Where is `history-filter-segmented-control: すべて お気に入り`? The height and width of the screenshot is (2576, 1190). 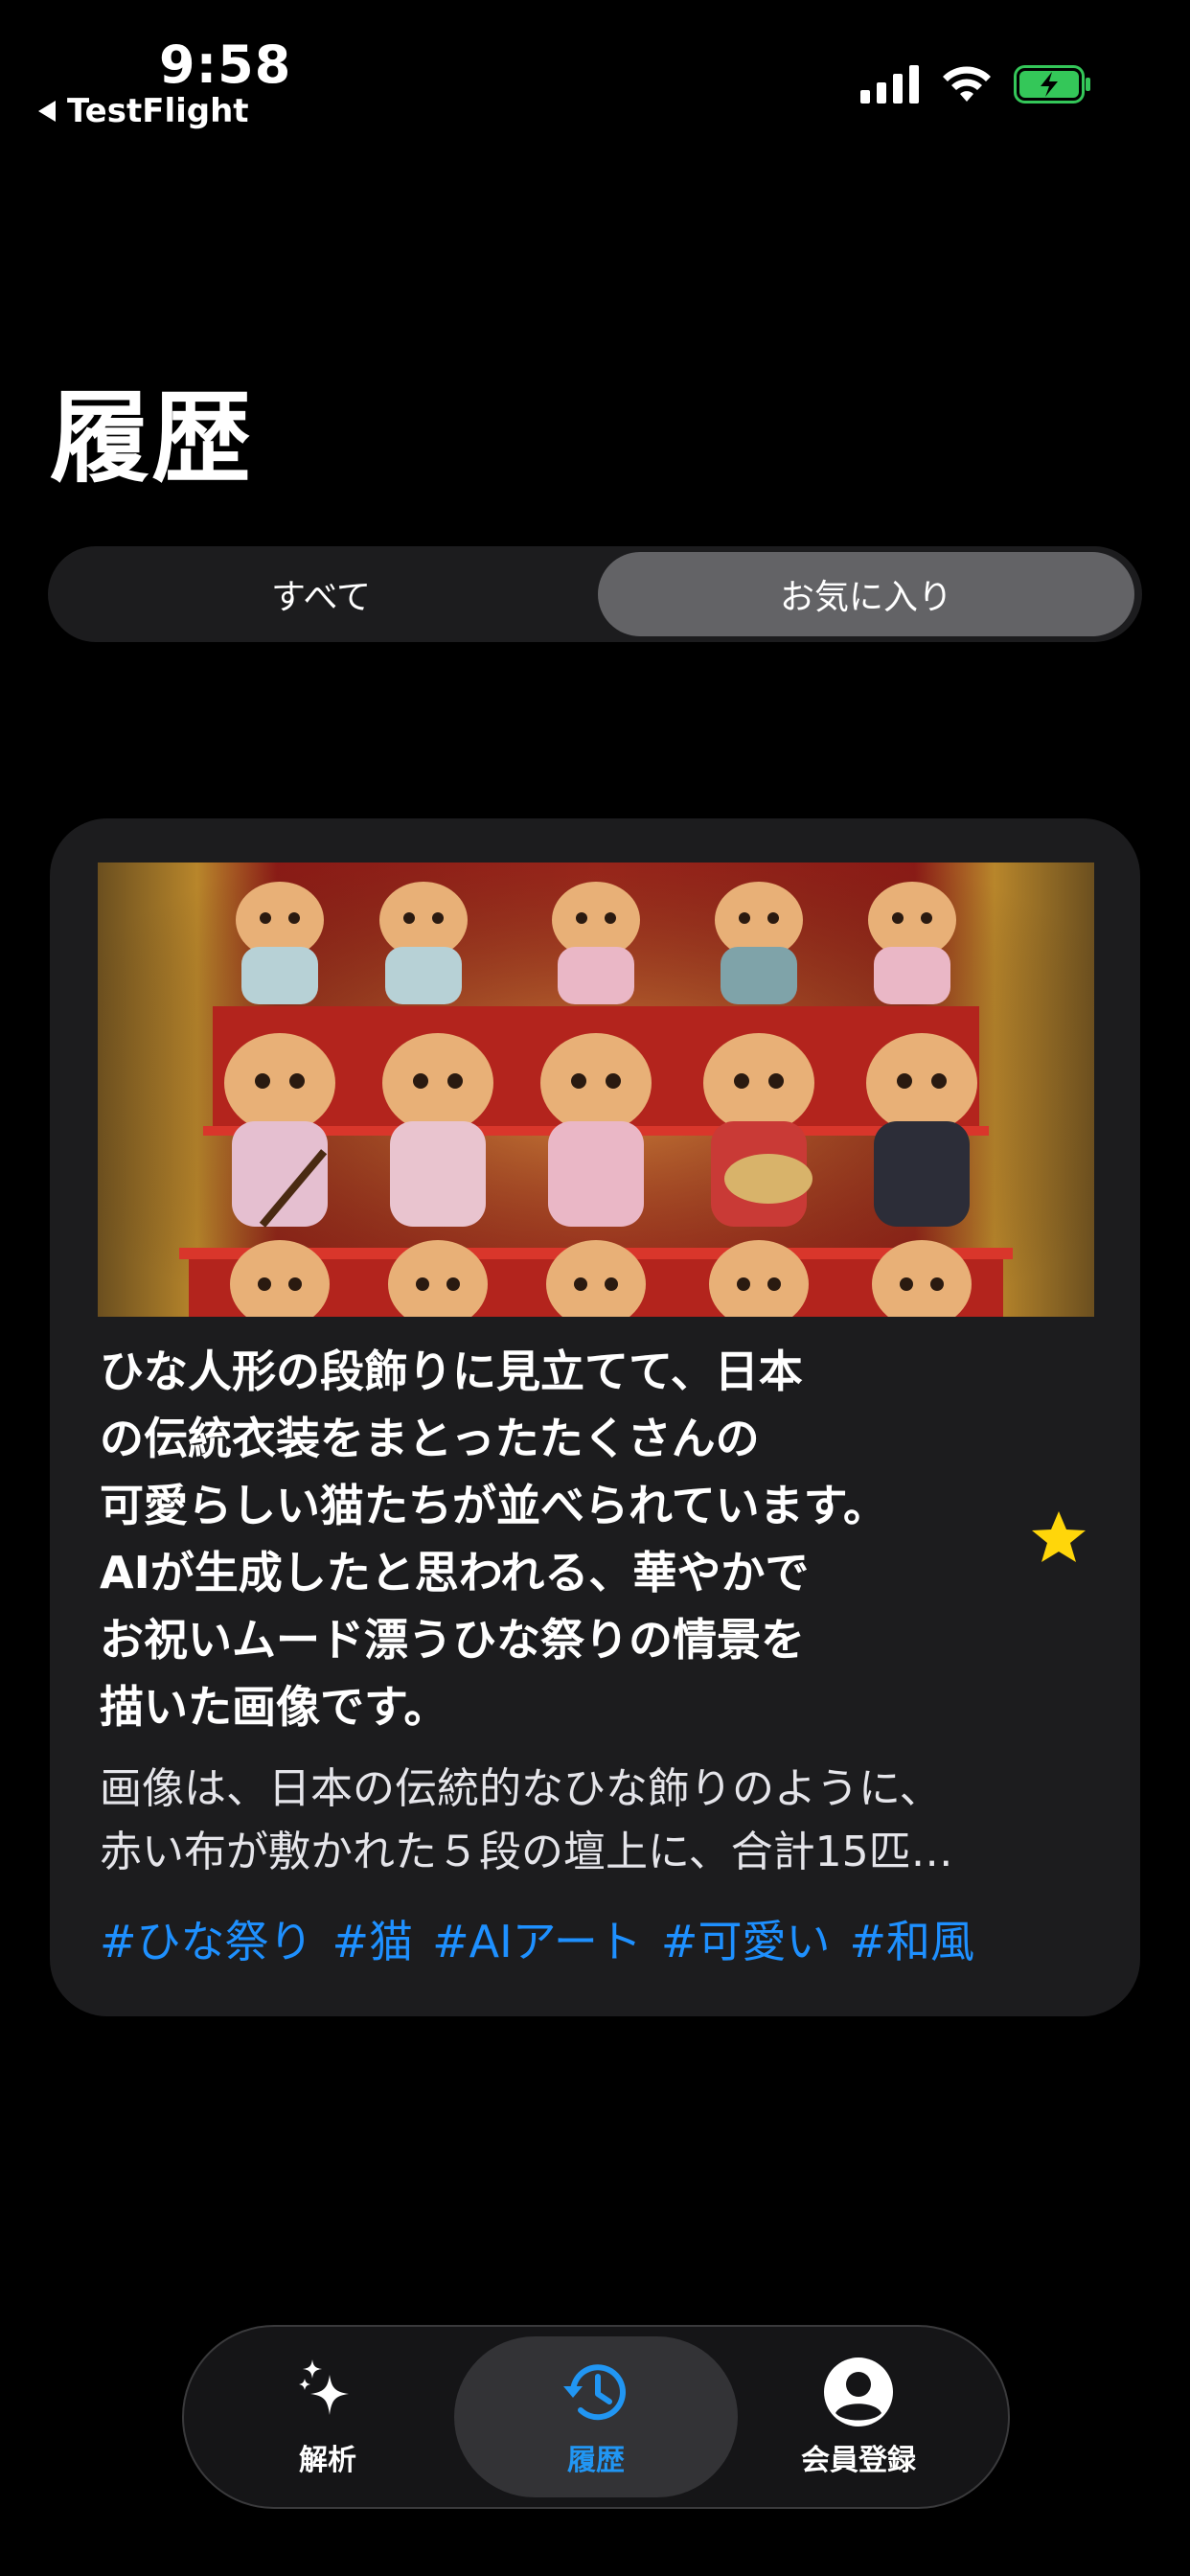 history-filter-segmented-control: すべて お気に入り is located at coordinates (595, 594).